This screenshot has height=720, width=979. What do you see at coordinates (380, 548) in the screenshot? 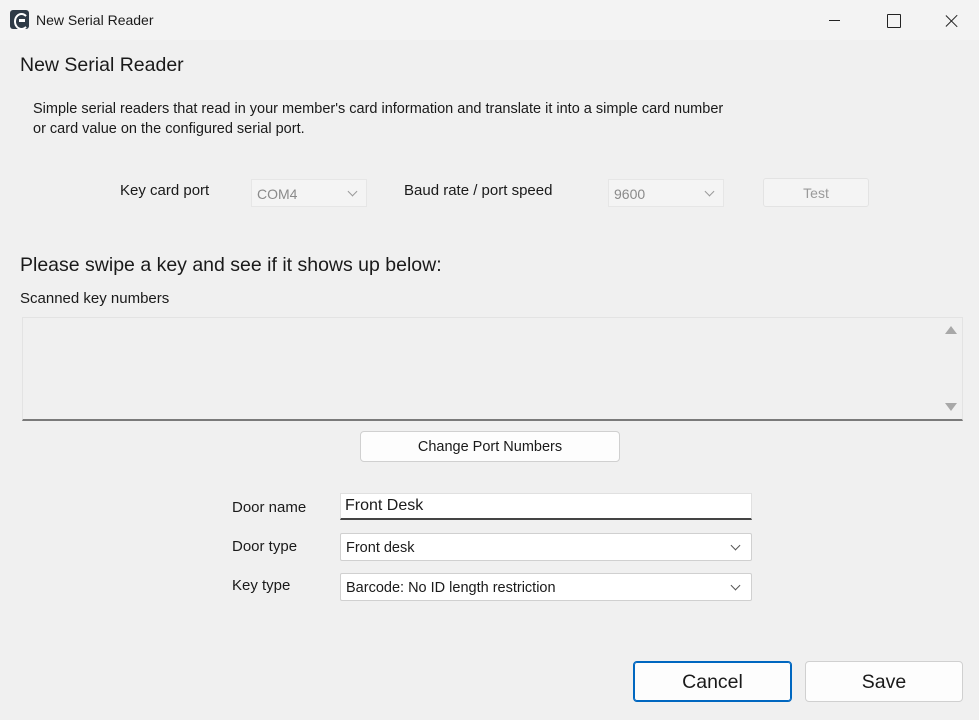
I see `door-type-value: Front desk` at bounding box center [380, 548].